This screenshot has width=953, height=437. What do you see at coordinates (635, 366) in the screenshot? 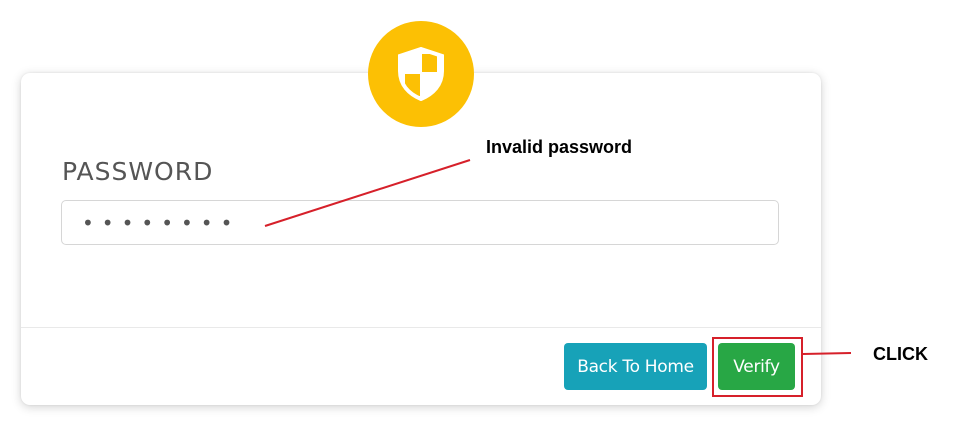
I see `back-to-home-button: Back To Home` at bounding box center [635, 366].